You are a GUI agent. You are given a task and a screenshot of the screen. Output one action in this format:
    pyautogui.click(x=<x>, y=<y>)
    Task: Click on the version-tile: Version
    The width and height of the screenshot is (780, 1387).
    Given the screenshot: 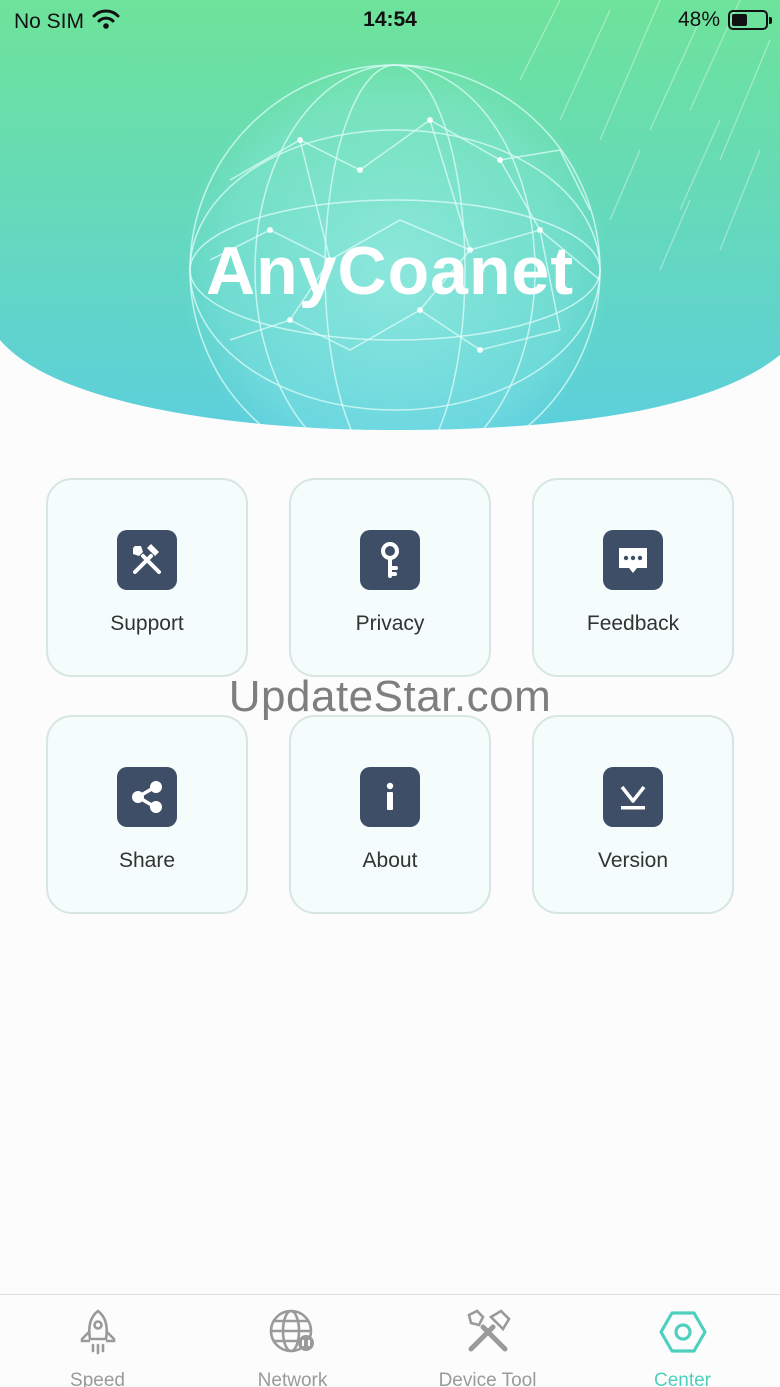 What is the action you would take?
    pyautogui.click(x=633, y=814)
    